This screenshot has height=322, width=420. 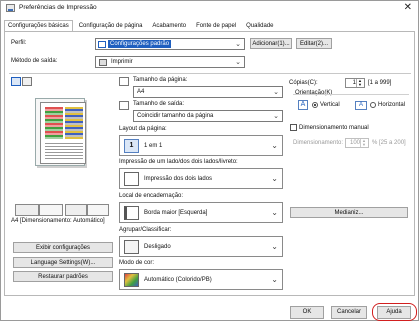 I want to click on scaling-spinner: 100 ▲ ▼, so click(x=357, y=143).